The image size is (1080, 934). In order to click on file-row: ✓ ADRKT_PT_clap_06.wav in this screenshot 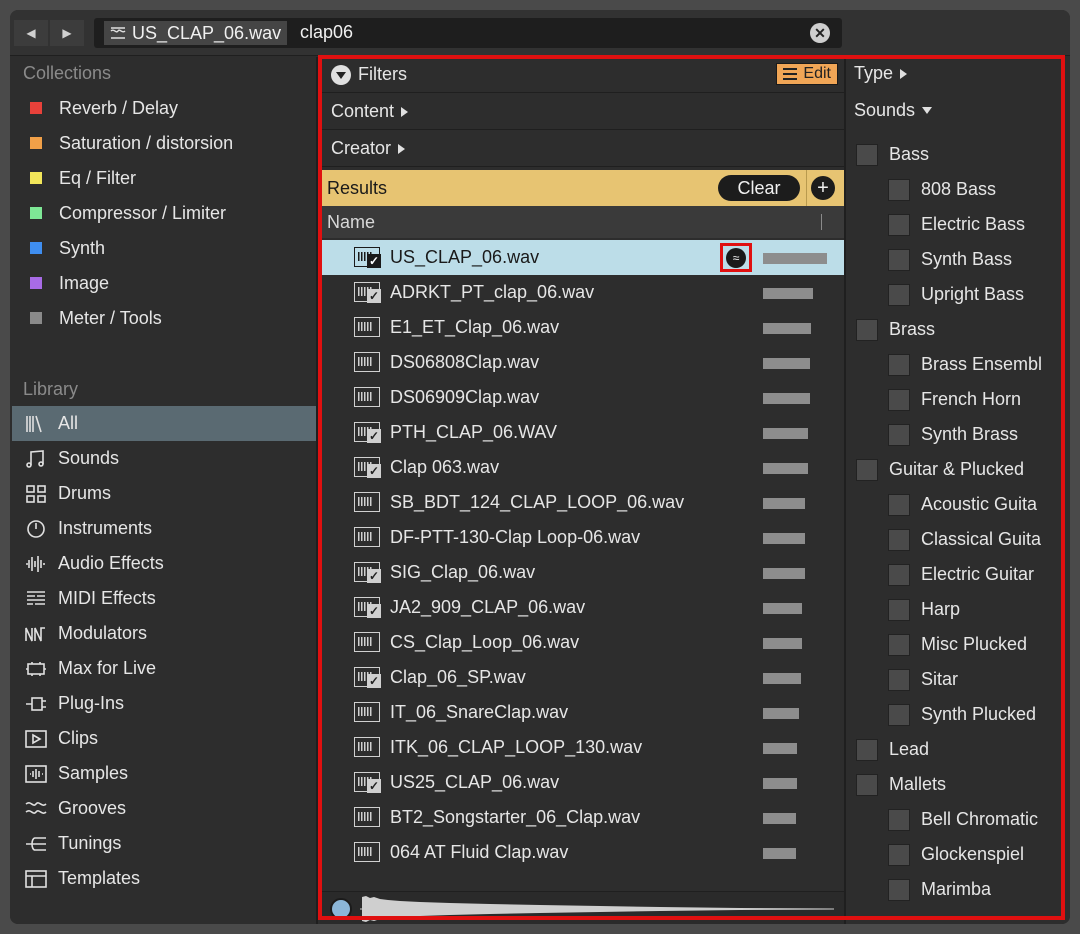, I will do `click(582, 292)`.